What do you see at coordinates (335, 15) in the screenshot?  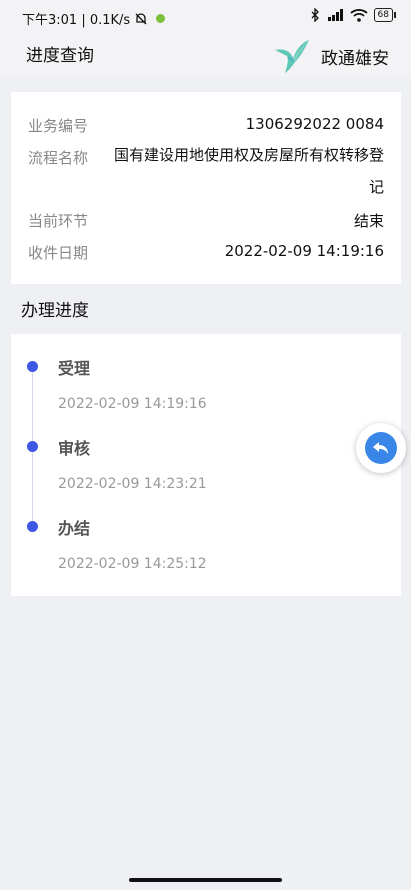 I see `signal-icon` at bounding box center [335, 15].